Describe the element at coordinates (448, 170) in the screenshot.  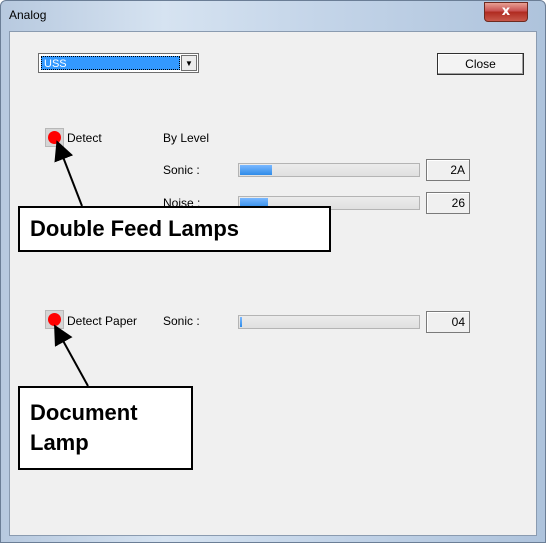
I see `sonic-value: 2A` at that location.